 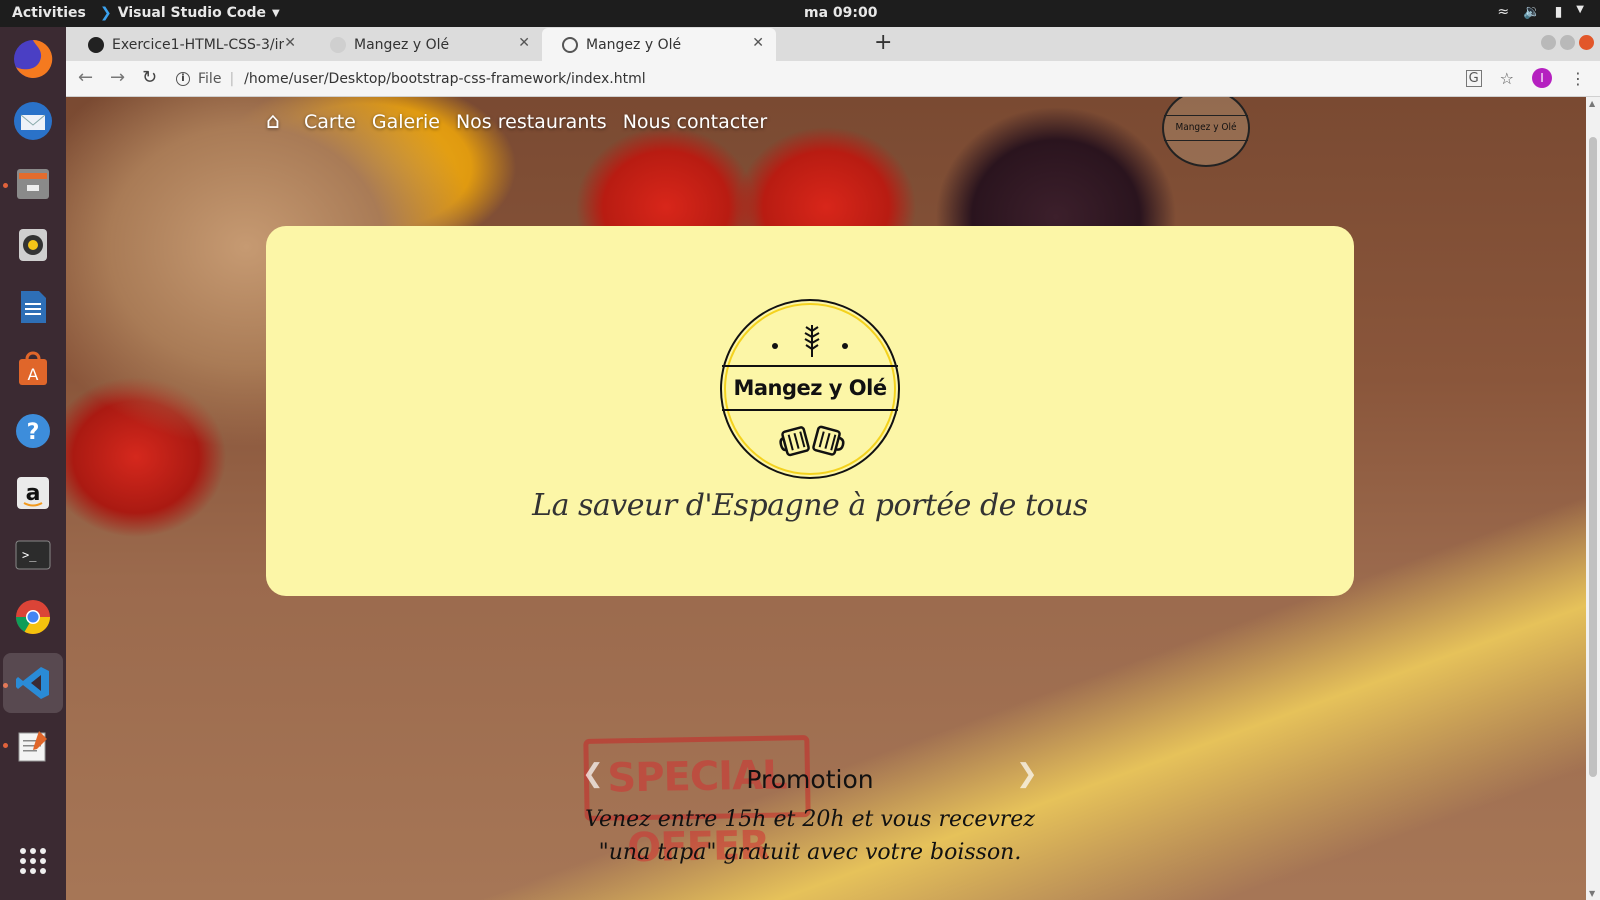 I want to click on system-tray: ≈ 🔉 ▮ ▼, so click(x=1540, y=12).